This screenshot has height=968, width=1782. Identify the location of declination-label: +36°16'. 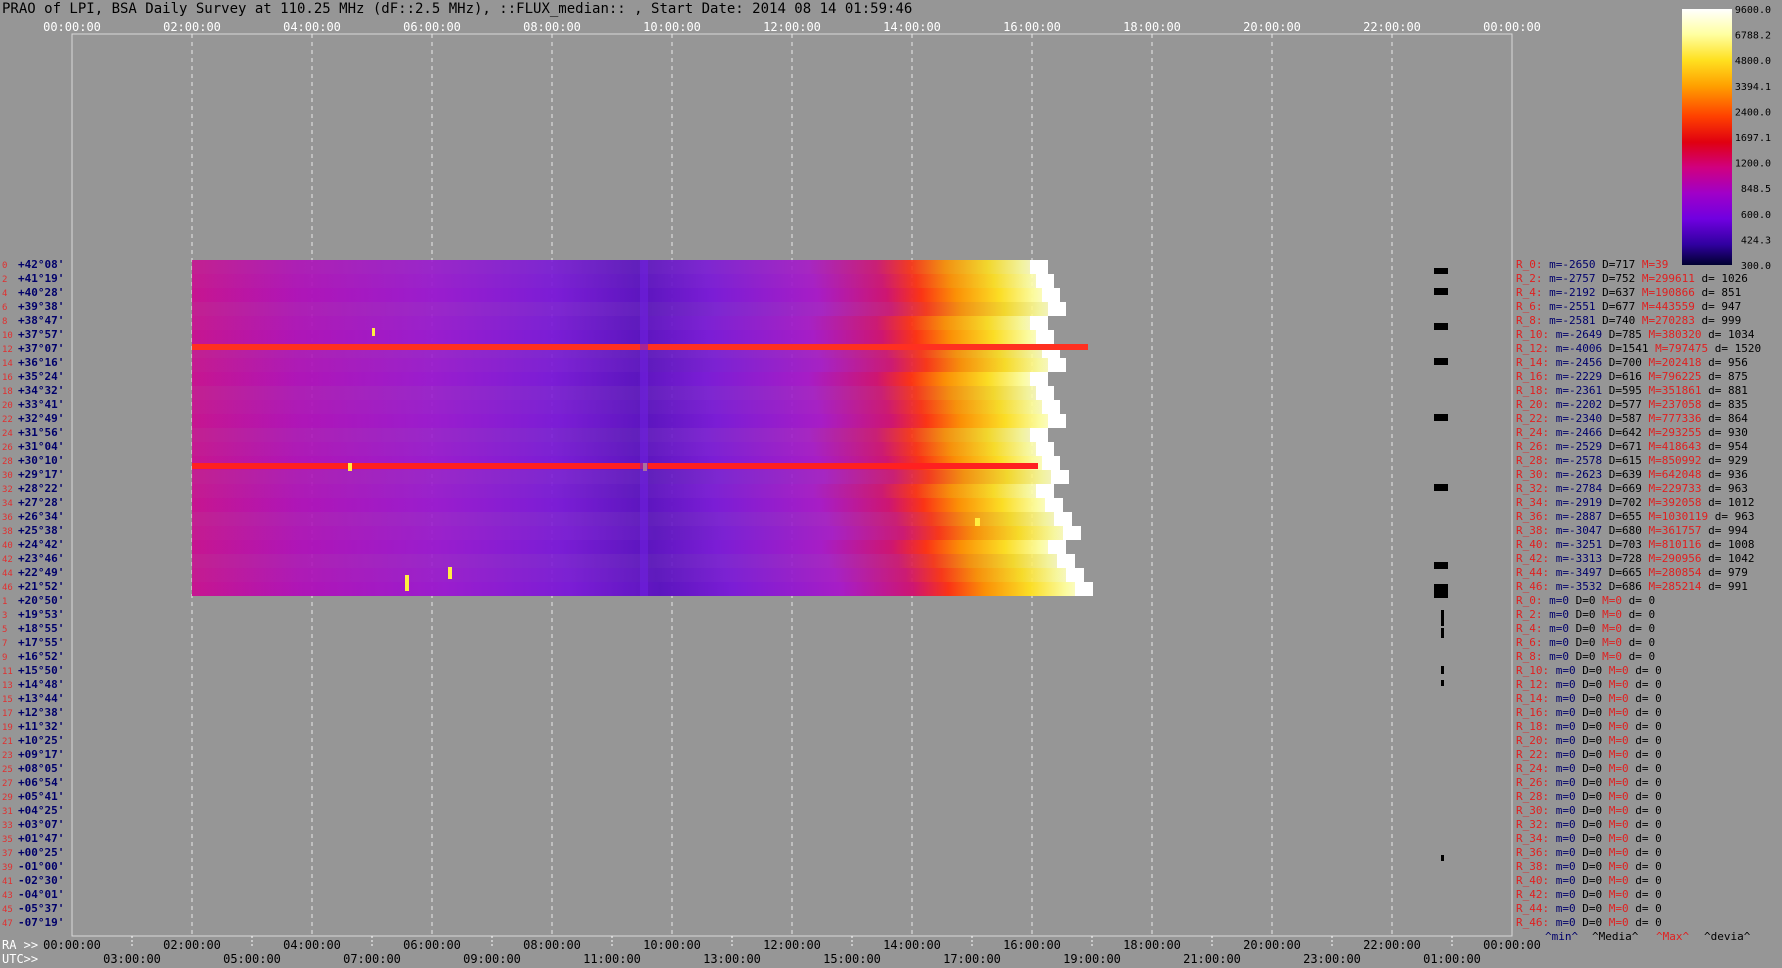
(41, 362).